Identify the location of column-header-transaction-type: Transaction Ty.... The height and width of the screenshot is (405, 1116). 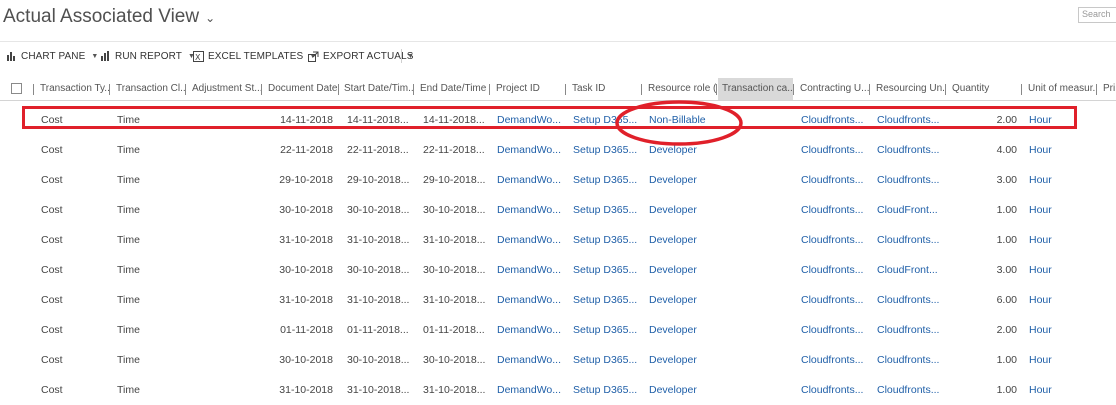
(72, 89).